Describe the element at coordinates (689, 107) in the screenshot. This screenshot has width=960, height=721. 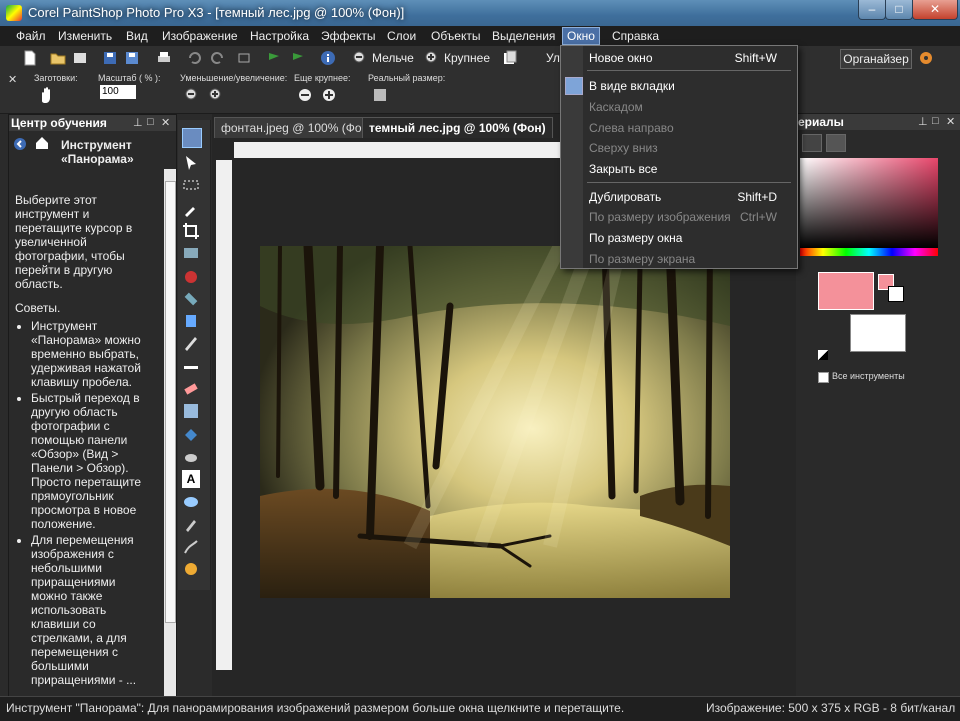
I see `menu-item-cascade: Каскадом` at that location.